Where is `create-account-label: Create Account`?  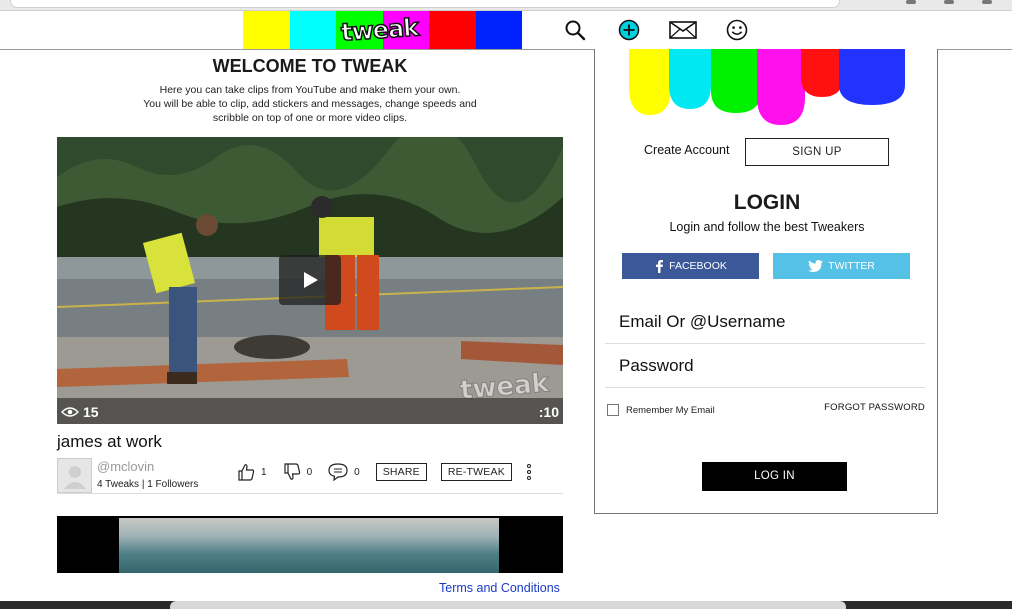
create-account-label: Create Account is located at coordinates (687, 150).